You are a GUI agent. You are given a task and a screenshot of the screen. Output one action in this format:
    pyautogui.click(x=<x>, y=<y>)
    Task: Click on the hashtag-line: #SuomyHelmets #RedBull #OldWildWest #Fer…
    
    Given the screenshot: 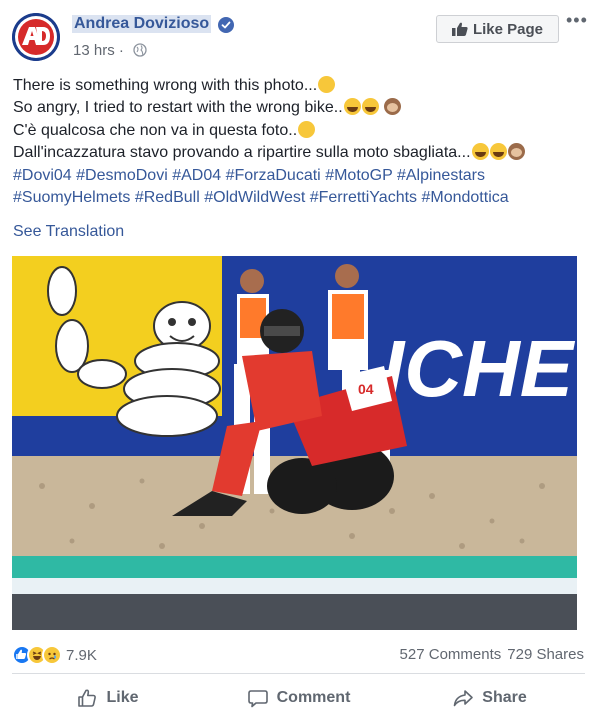 What is the action you would take?
    pyautogui.click(x=300, y=198)
    